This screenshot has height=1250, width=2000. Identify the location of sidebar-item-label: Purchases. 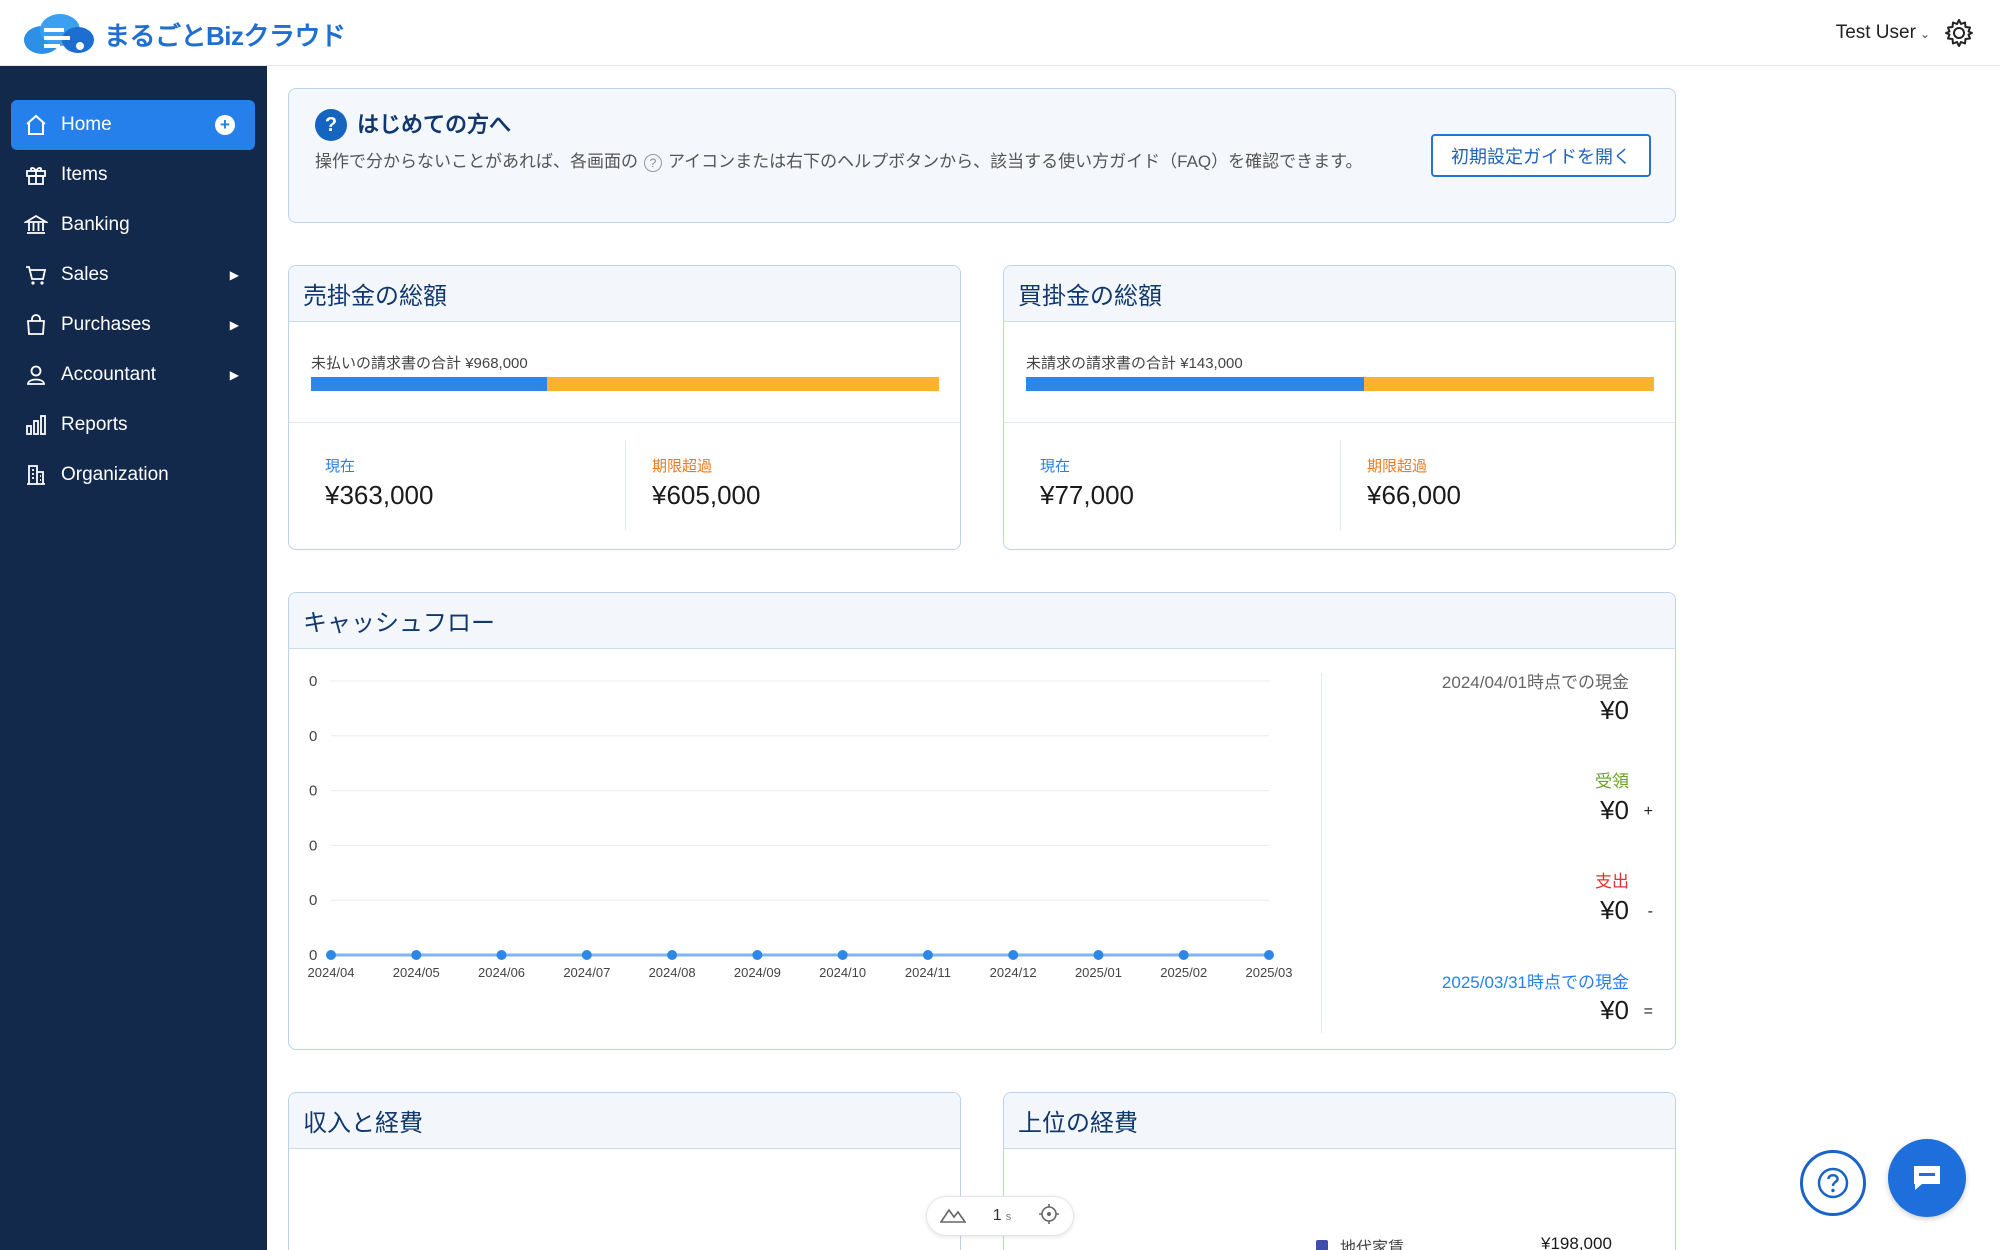
(106, 324).